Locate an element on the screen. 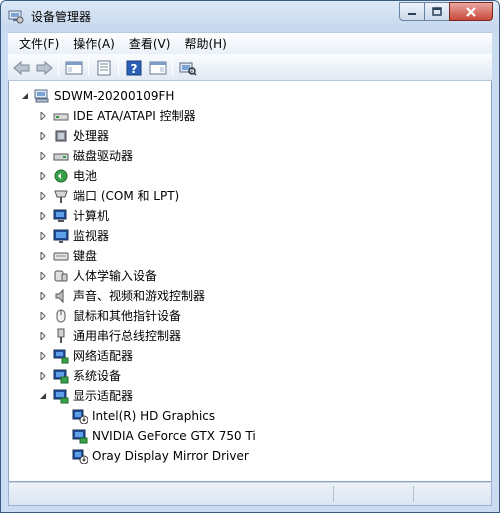  tree-category-label: 显示适配器 is located at coordinates (103, 396).